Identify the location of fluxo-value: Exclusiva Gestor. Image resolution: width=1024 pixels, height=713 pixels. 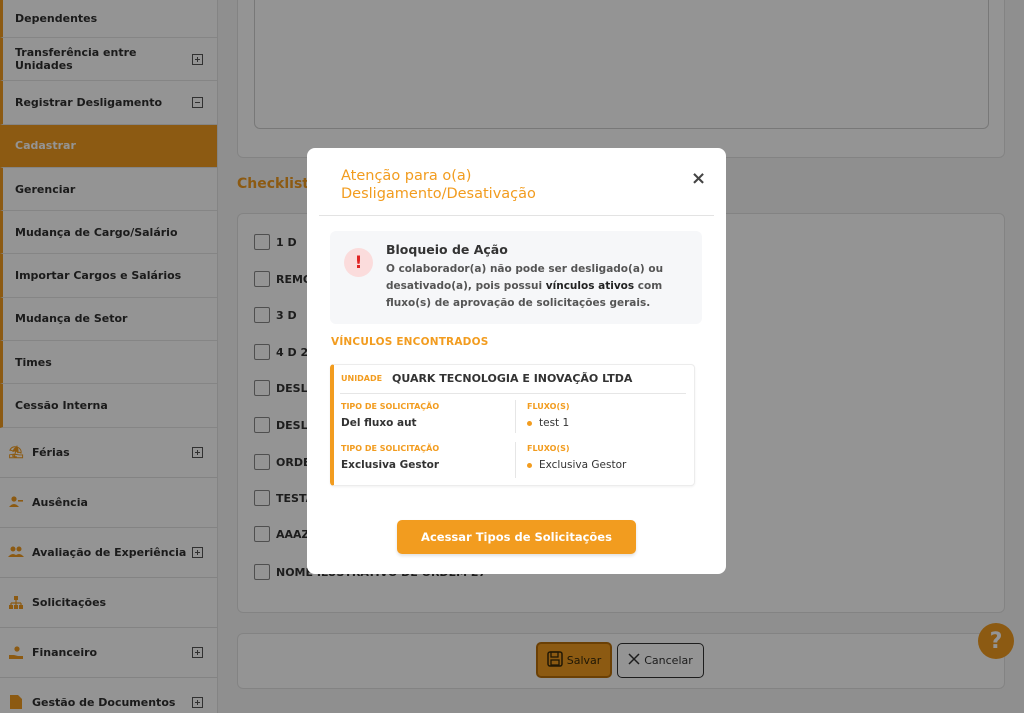
(576, 465).